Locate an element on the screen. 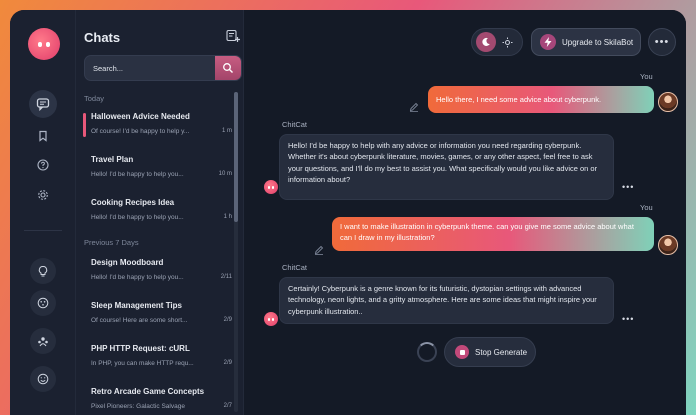 This screenshot has height=415, width=696. moon-icon is located at coordinates (486, 42).